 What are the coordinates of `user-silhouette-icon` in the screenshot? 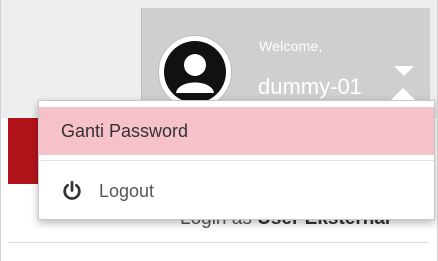 It's located at (195, 72).